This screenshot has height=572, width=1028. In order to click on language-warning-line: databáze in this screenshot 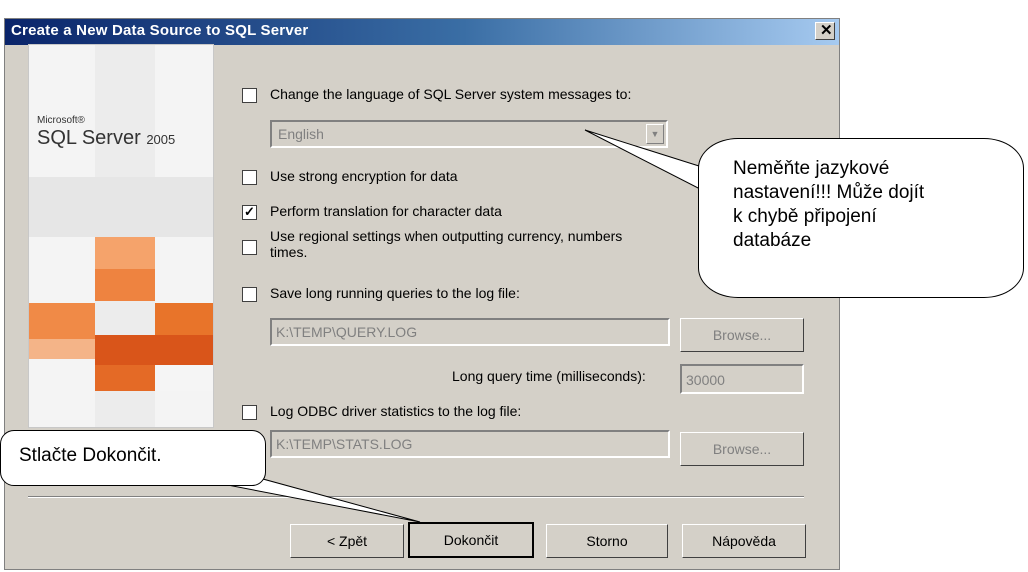, I will do `click(772, 240)`.